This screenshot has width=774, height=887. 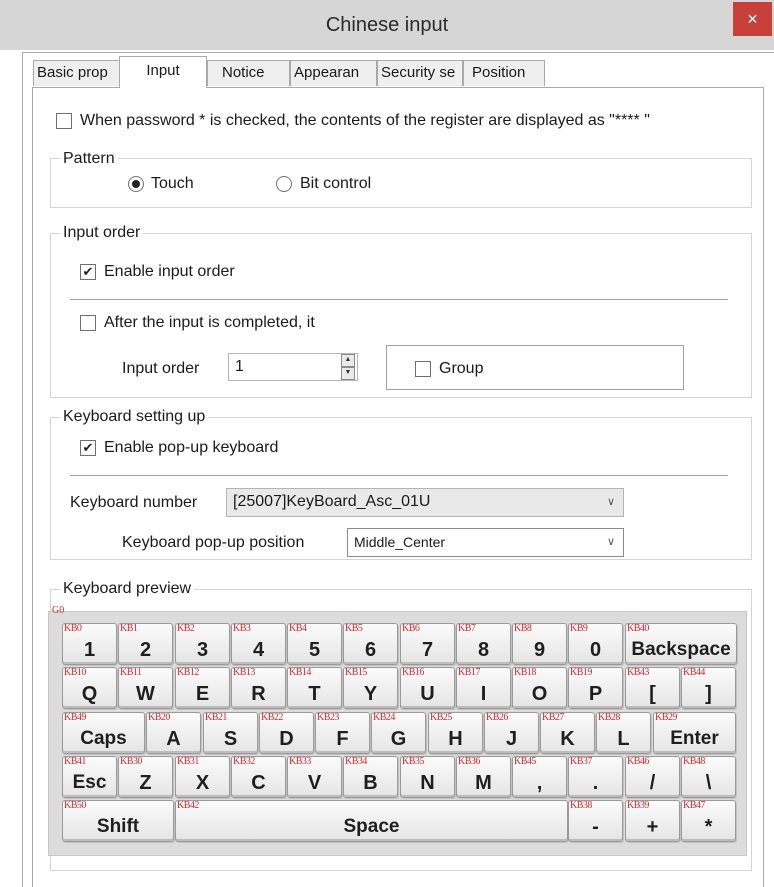 I want to click on key-id-label: KB46, so click(x=638, y=761).